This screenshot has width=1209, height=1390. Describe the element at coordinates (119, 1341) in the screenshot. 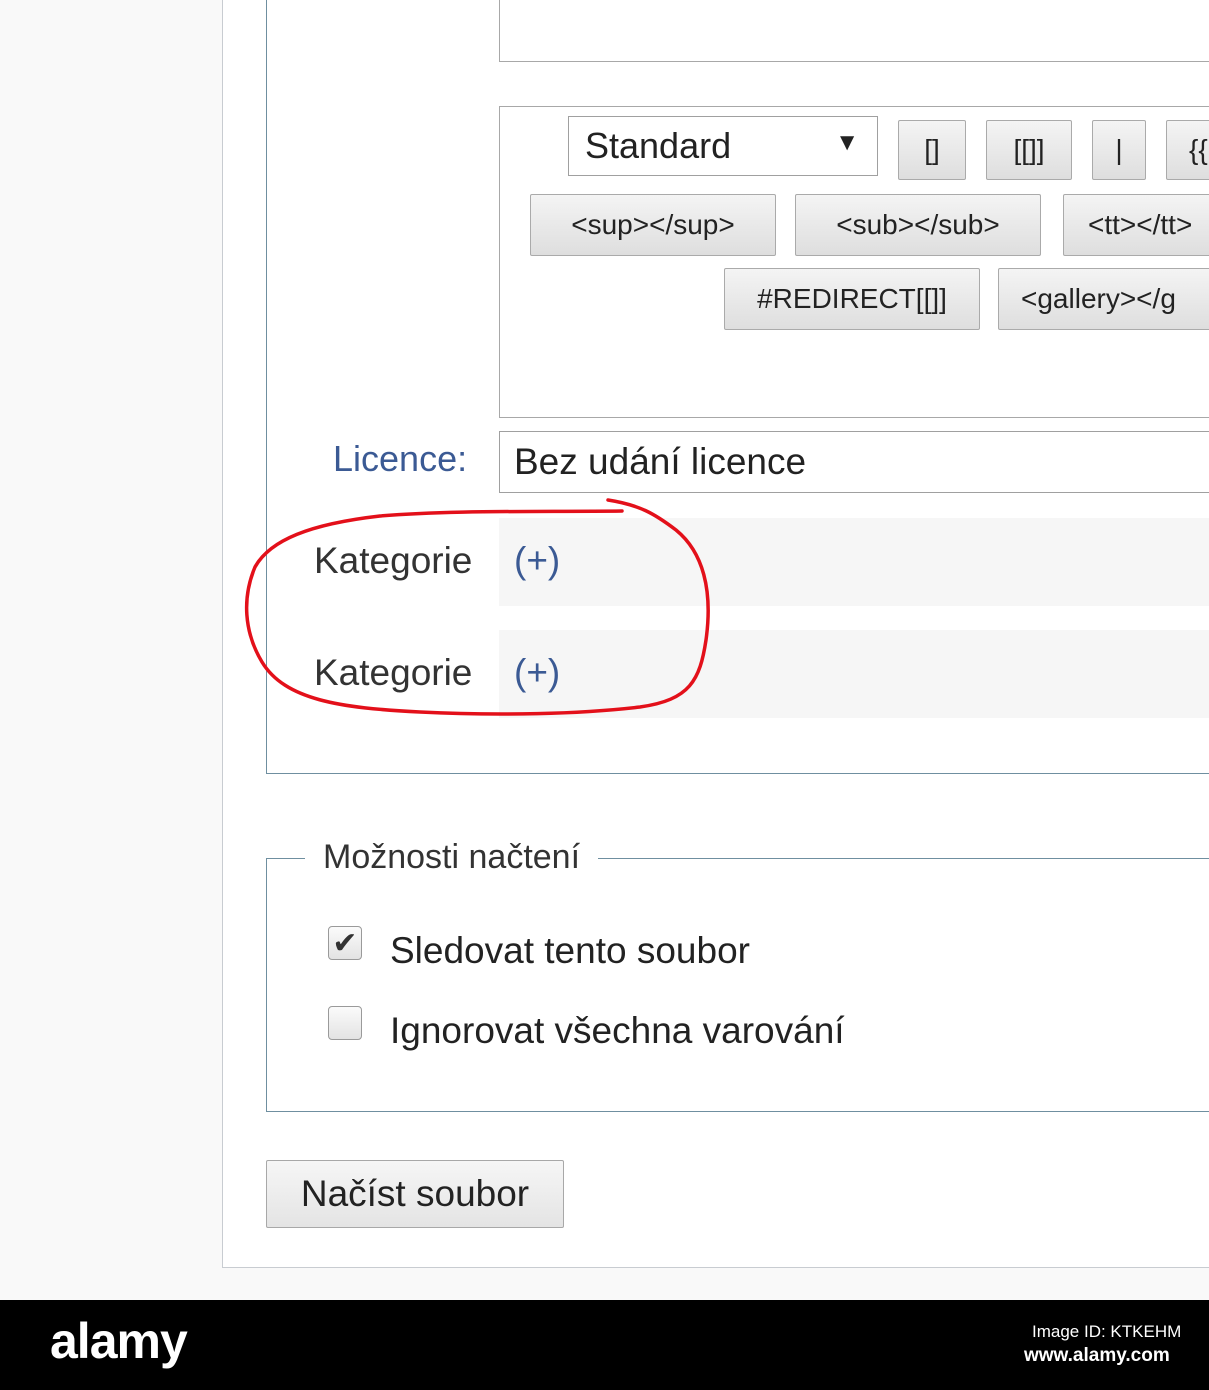

I see `brand-logo: alamy` at that location.